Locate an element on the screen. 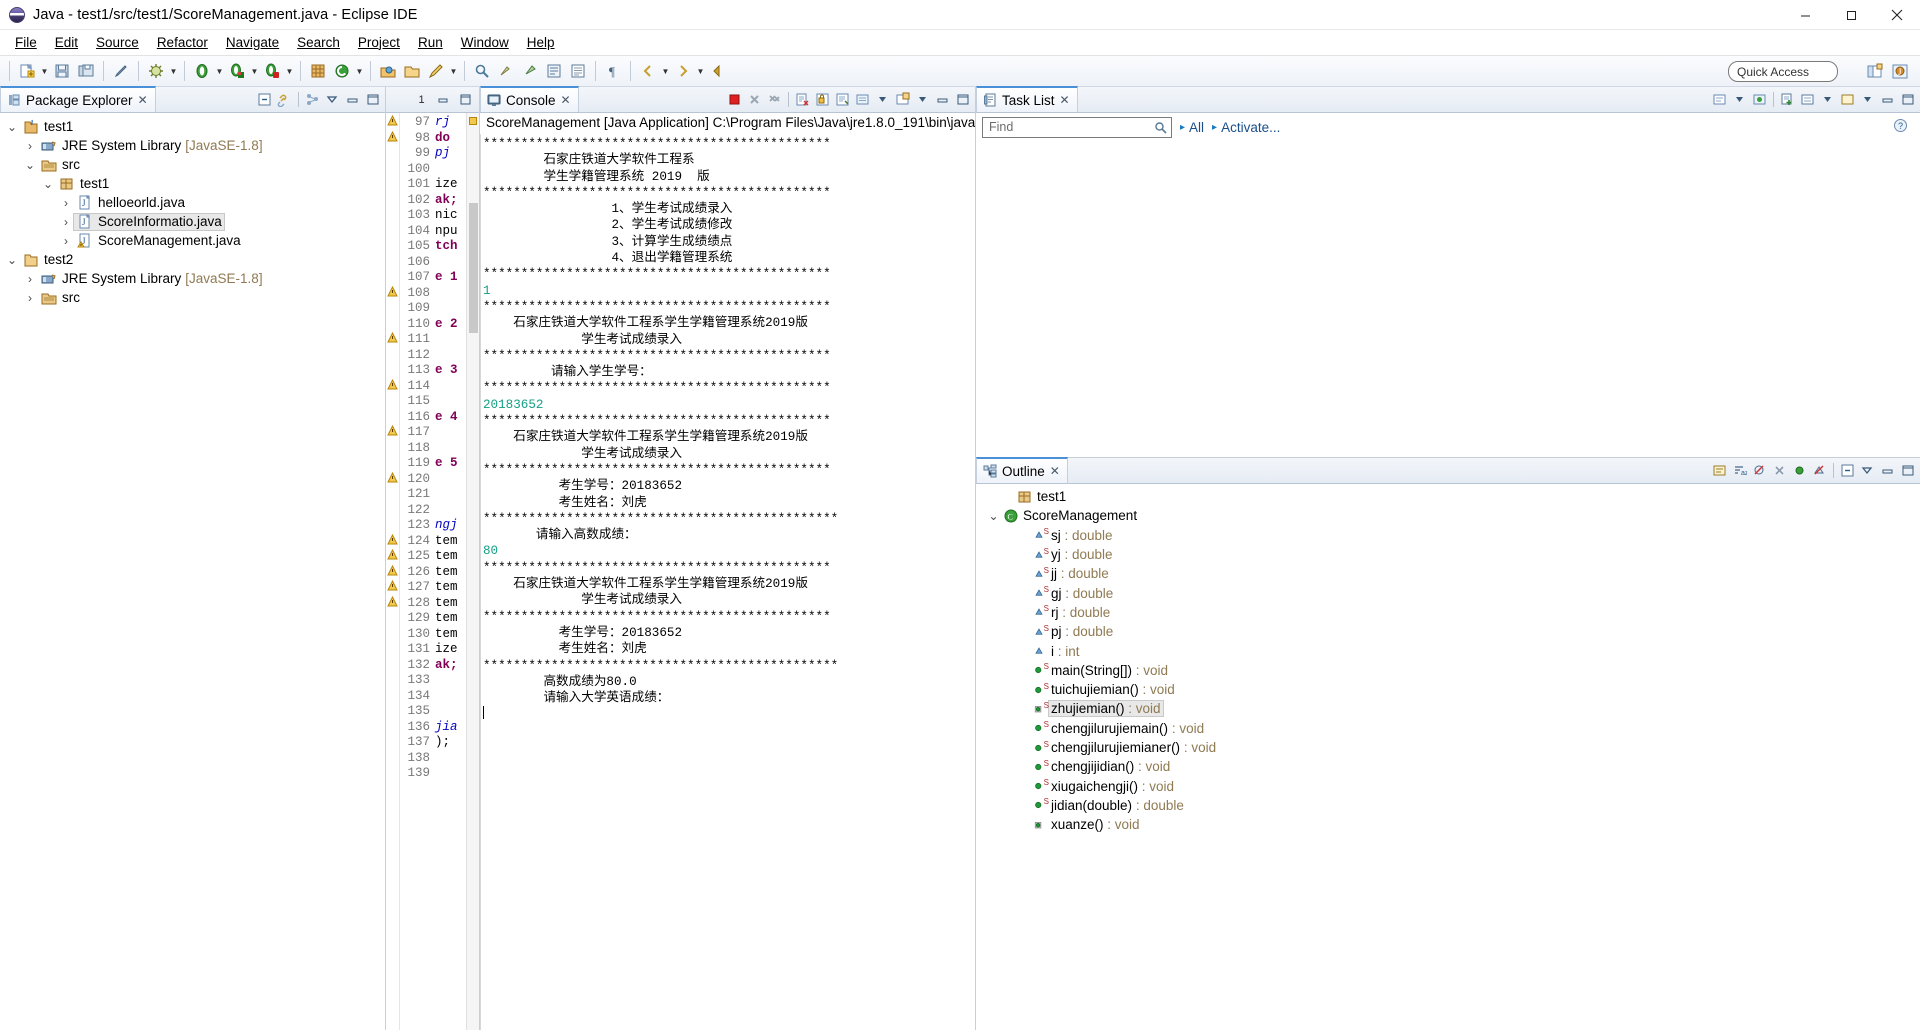  outline-item-scoremanagement: ⌄ C ScoreManagement is located at coordinates (1448, 515).